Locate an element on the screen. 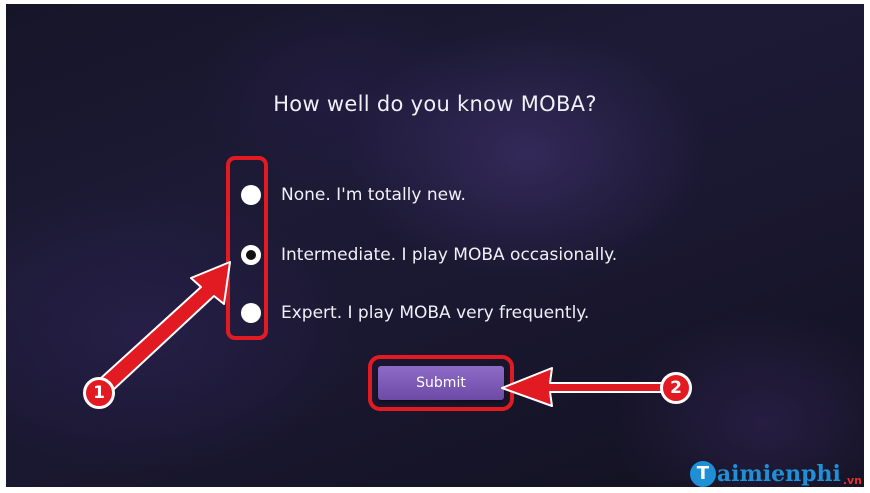 The width and height of the screenshot is (870, 493). step-badge-1: 1 is located at coordinates (99, 393).